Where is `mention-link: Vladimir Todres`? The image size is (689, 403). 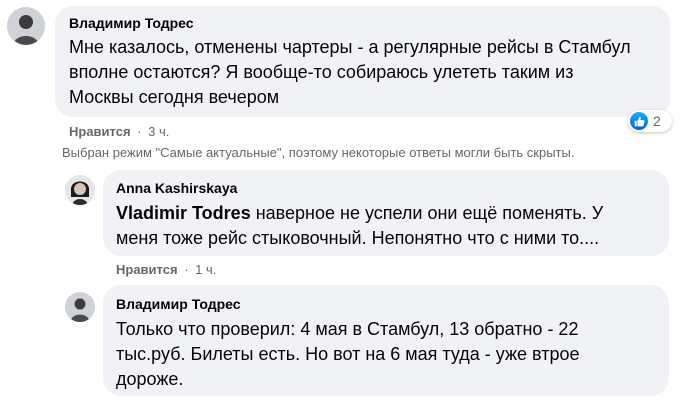
mention-link: Vladimir Todres is located at coordinates (183, 213).